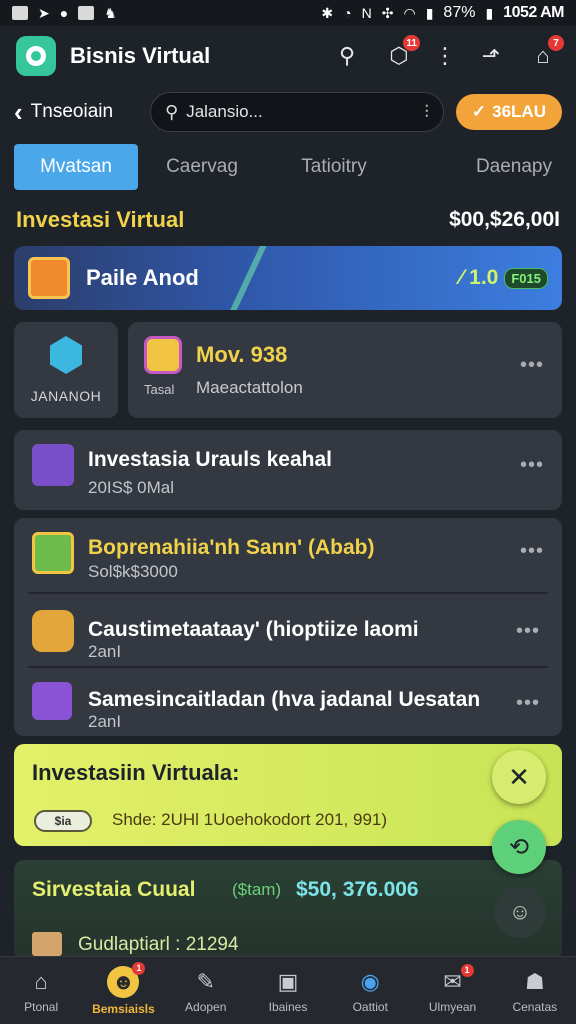  What do you see at coordinates (49, 278) in the screenshot?
I see `chest-icon` at bounding box center [49, 278].